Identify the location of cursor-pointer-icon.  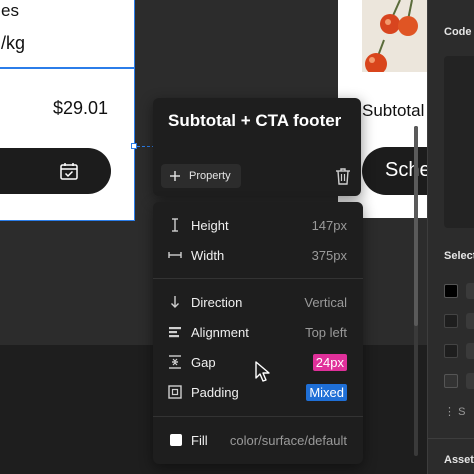
(262, 371).